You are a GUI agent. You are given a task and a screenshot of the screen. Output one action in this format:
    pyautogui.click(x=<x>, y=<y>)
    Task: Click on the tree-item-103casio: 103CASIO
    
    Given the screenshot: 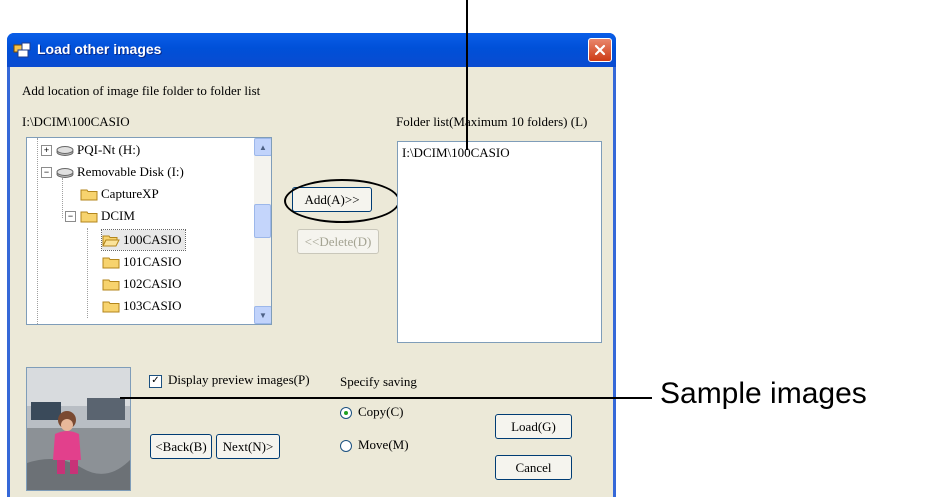 What is the action you would take?
    pyautogui.click(x=142, y=306)
    